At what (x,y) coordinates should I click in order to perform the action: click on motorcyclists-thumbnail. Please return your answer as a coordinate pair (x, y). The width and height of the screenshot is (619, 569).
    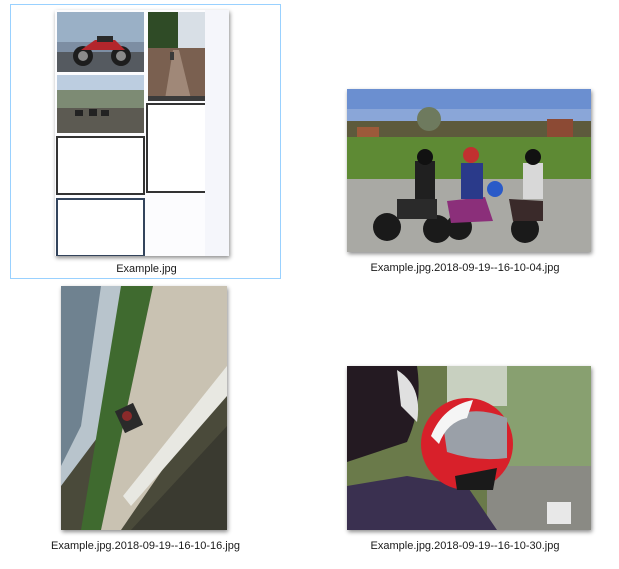
    Looking at the image, I should click on (469, 170).